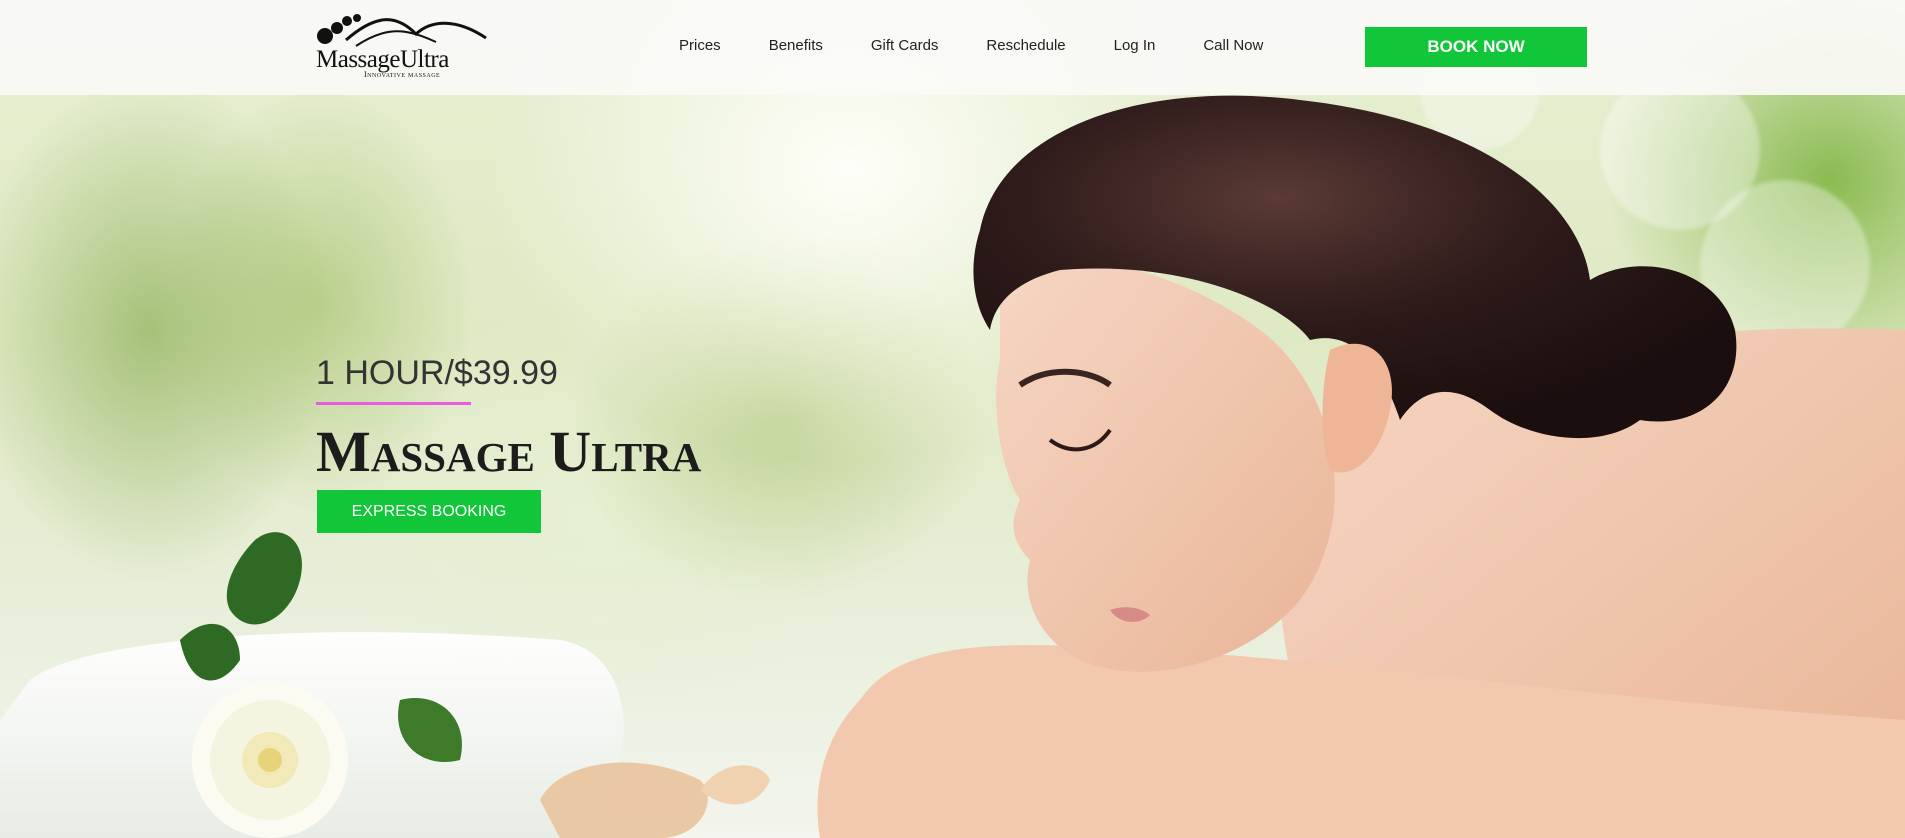 This screenshot has height=838, width=1905. What do you see at coordinates (393, 403) in the screenshot?
I see `price-underline-divider` at bounding box center [393, 403].